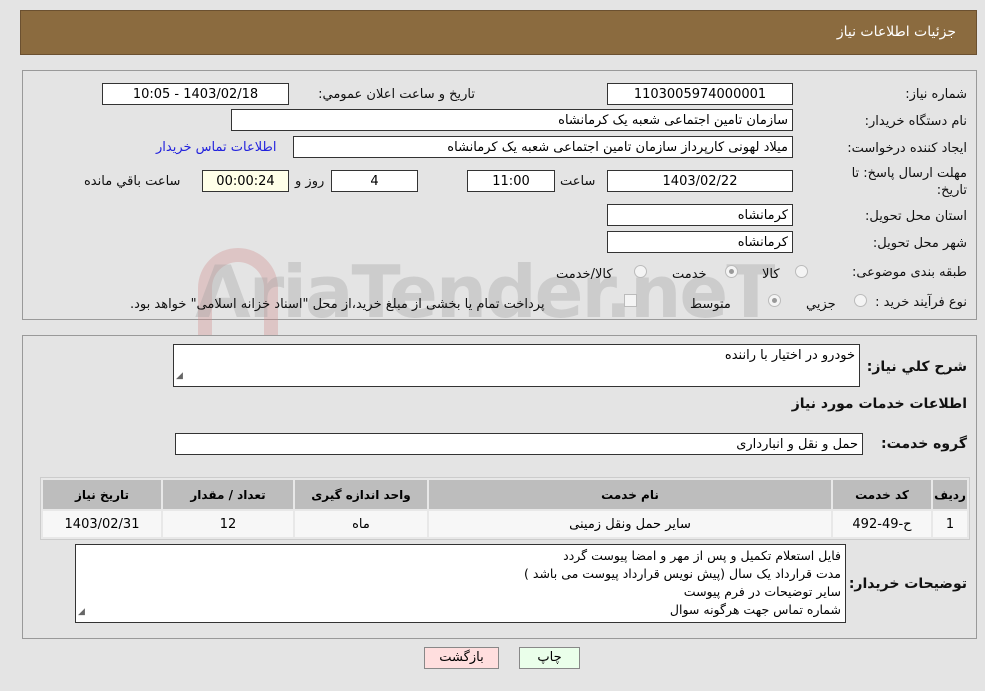 Image resolution: width=985 pixels, height=691 pixels. What do you see at coordinates (755, 609) in the screenshot?
I see `note-line: شماره تماس جهت هرگونه سوال` at bounding box center [755, 609].